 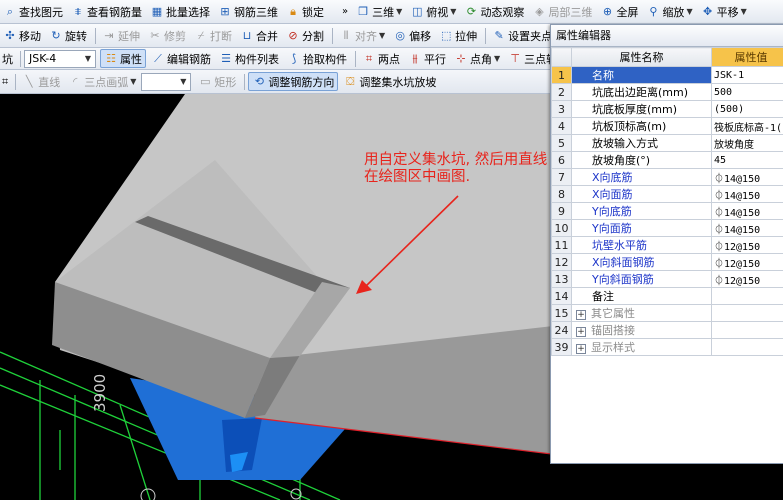 What do you see at coordinates (213, 36) in the screenshot?
I see `break-button: ⌿ 打断` at bounding box center [213, 36].